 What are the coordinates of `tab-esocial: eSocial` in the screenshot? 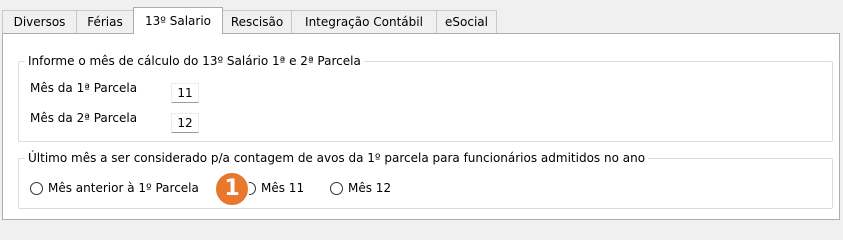 It's located at (466, 21).